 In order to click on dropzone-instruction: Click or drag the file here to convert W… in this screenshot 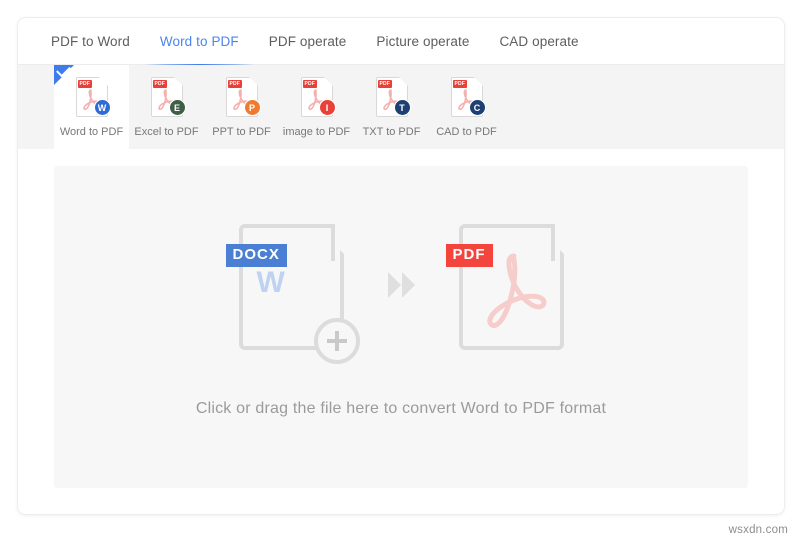, I will do `click(401, 408)`.